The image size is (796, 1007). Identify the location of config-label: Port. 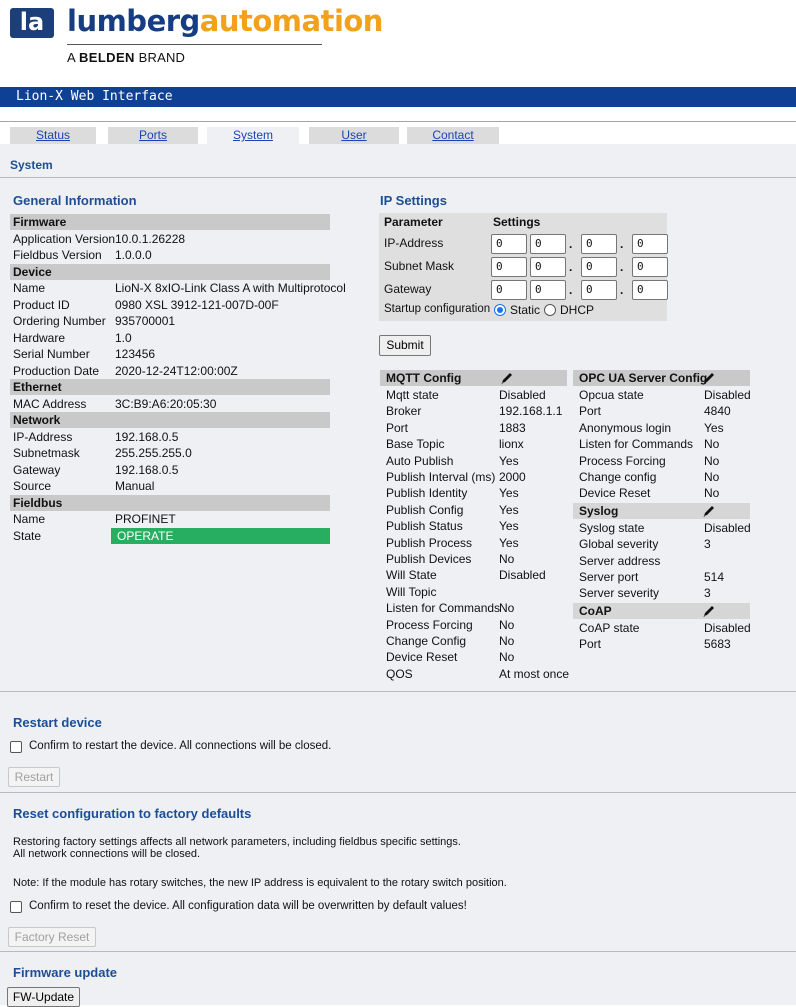
(397, 427).